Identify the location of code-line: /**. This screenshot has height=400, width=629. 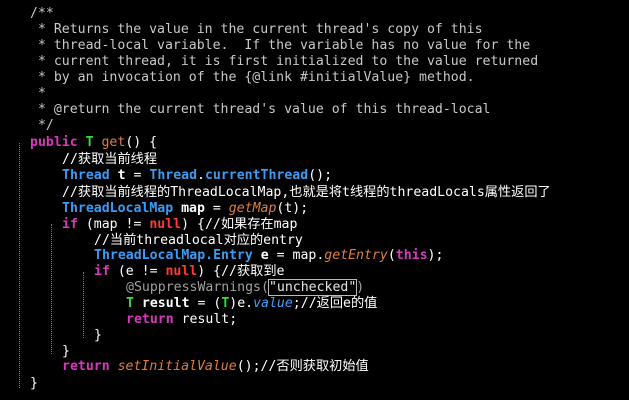
(42, 14).